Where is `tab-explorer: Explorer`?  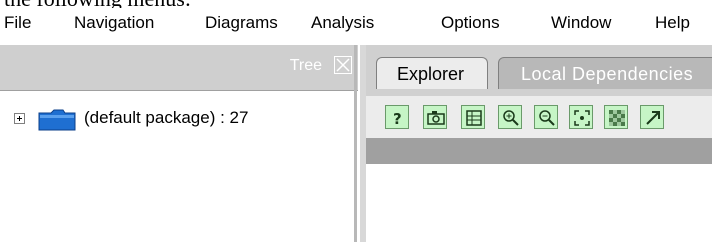 tab-explorer: Explorer is located at coordinates (432, 73).